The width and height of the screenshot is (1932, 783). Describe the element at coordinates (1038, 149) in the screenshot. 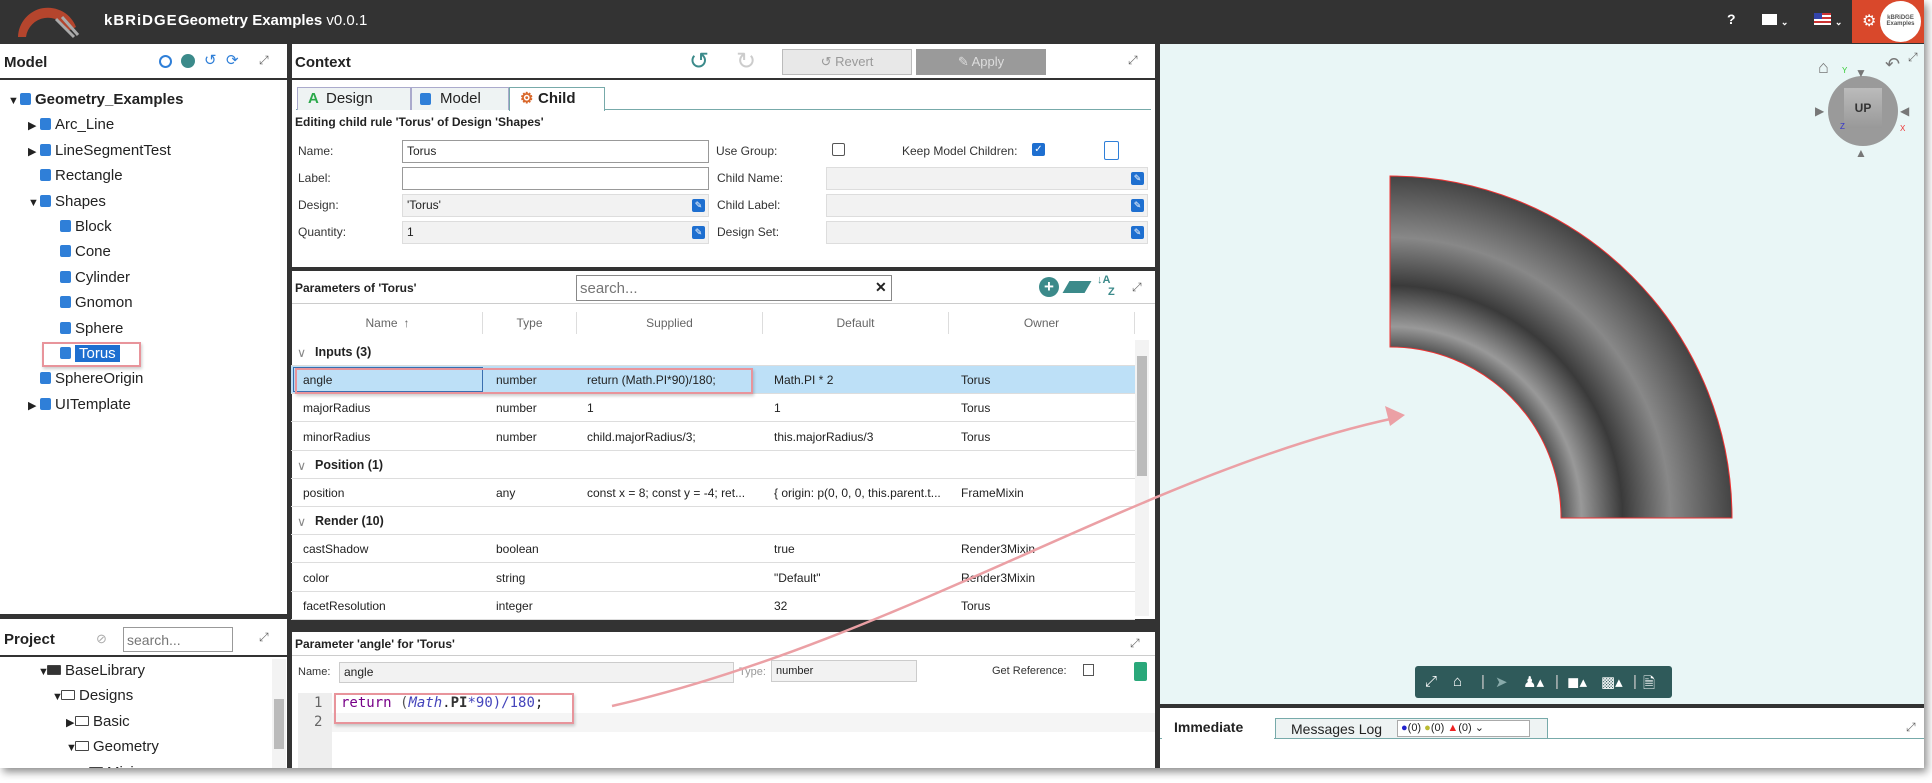

I see `keep-children-checkbox: ✓` at that location.